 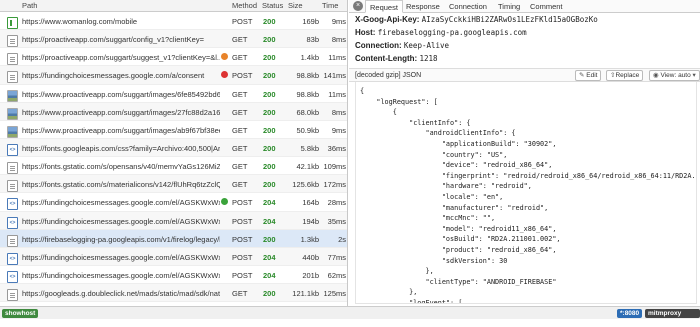 What do you see at coordinates (330, 5) in the screenshot?
I see `col-time: Time` at bounding box center [330, 5].